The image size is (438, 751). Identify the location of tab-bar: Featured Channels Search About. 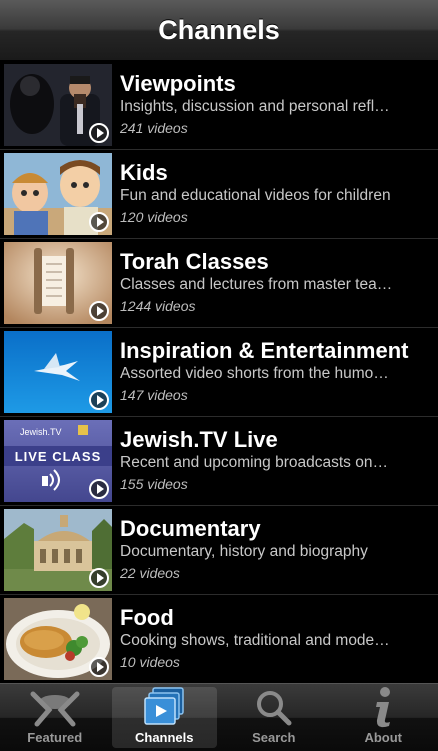
(219, 717).